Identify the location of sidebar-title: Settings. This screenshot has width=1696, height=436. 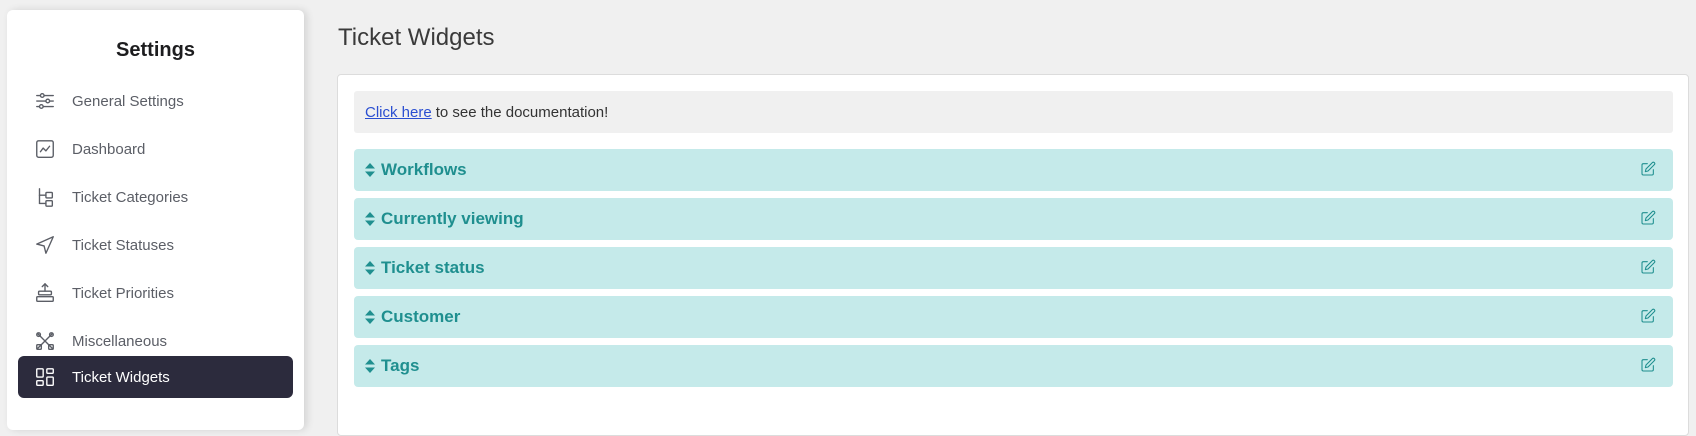
(155, 50).